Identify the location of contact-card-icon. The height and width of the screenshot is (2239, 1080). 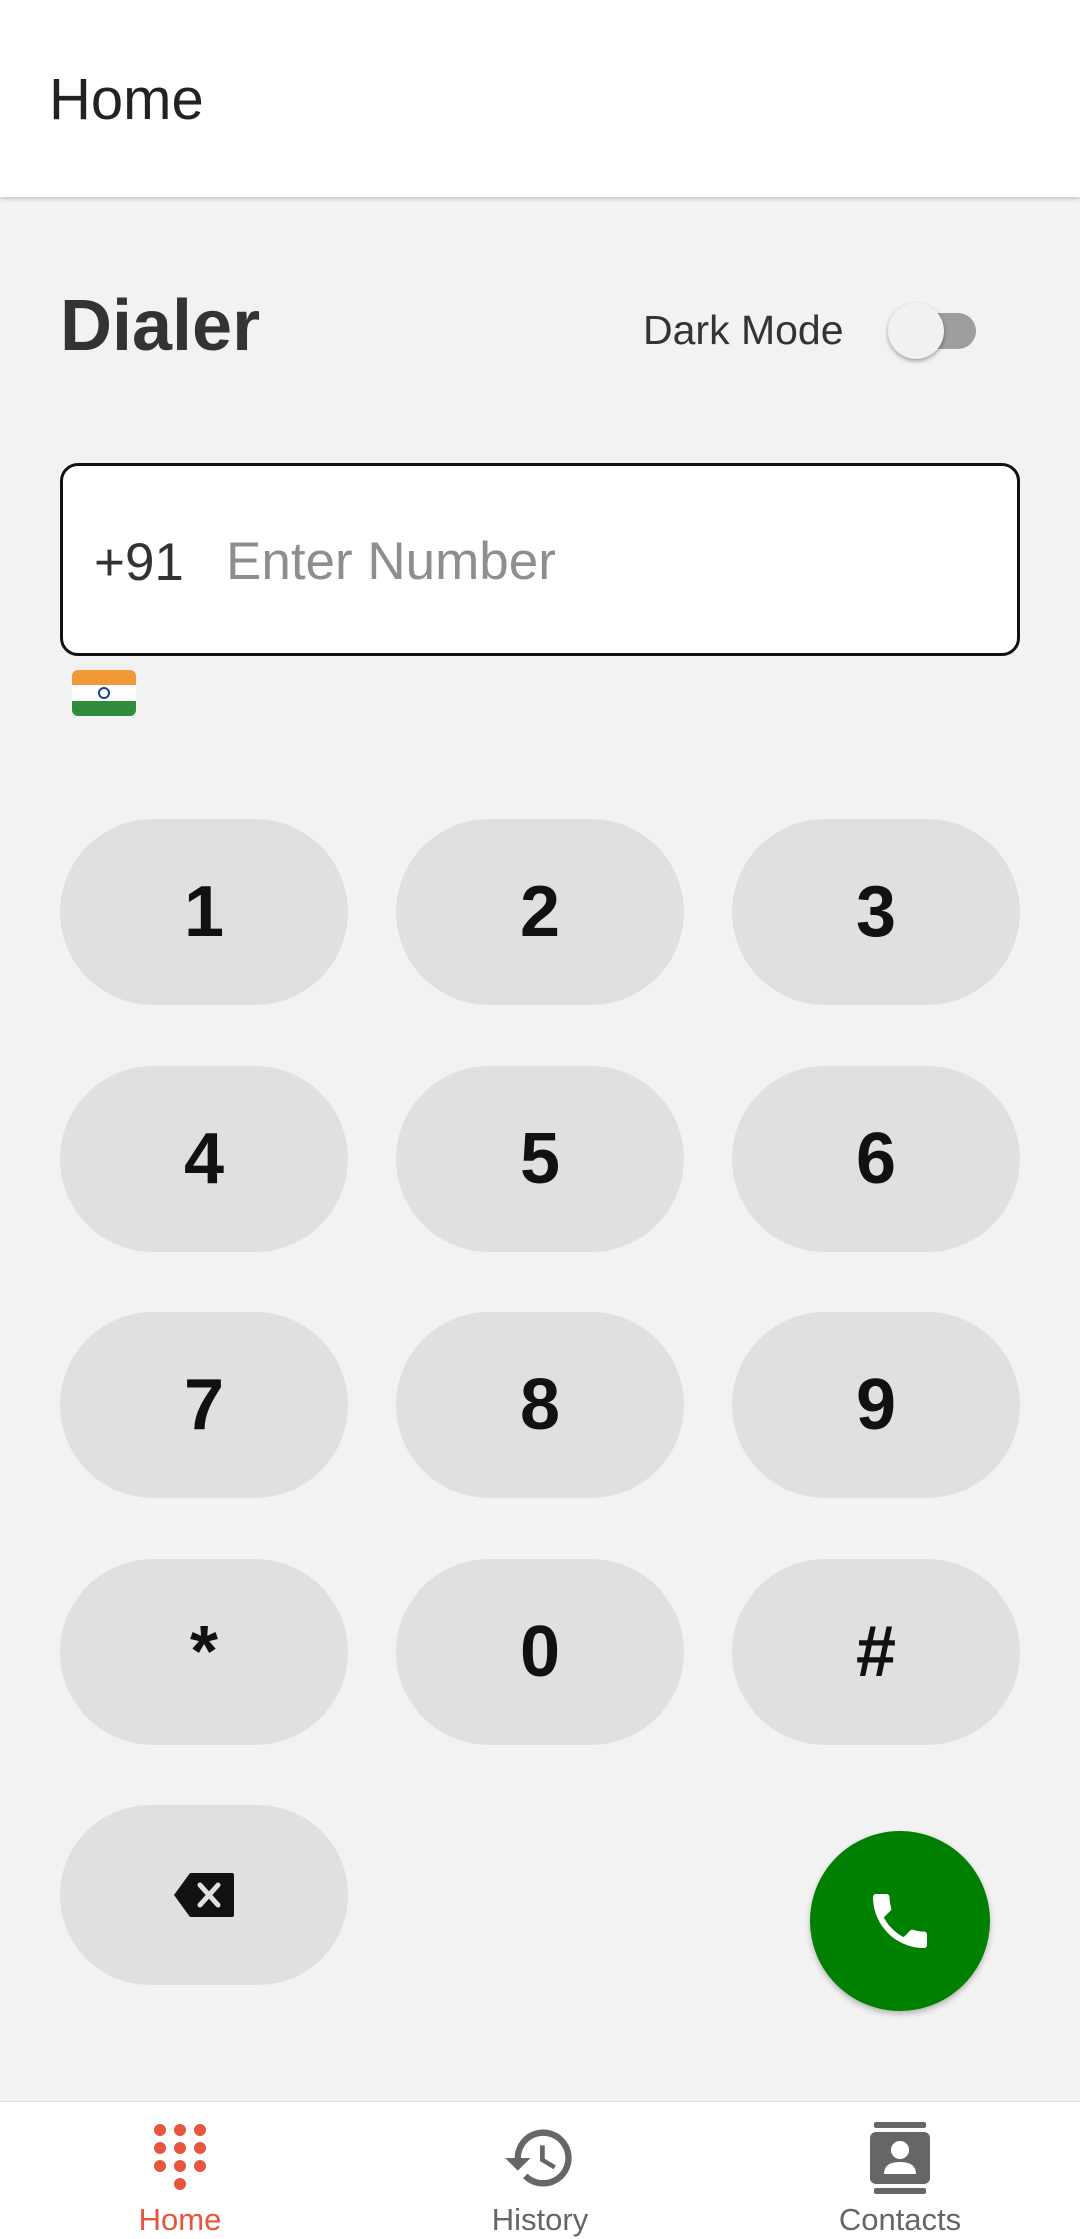
(900, 2158).